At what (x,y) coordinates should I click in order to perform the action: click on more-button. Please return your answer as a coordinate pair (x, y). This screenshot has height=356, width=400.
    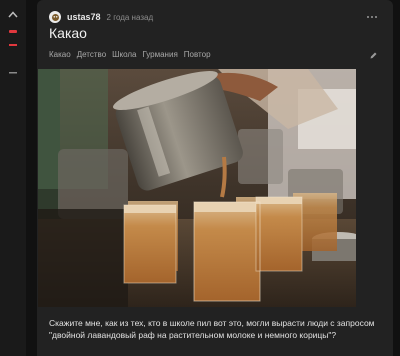
    Looking at the image, I should click on (372, 17).